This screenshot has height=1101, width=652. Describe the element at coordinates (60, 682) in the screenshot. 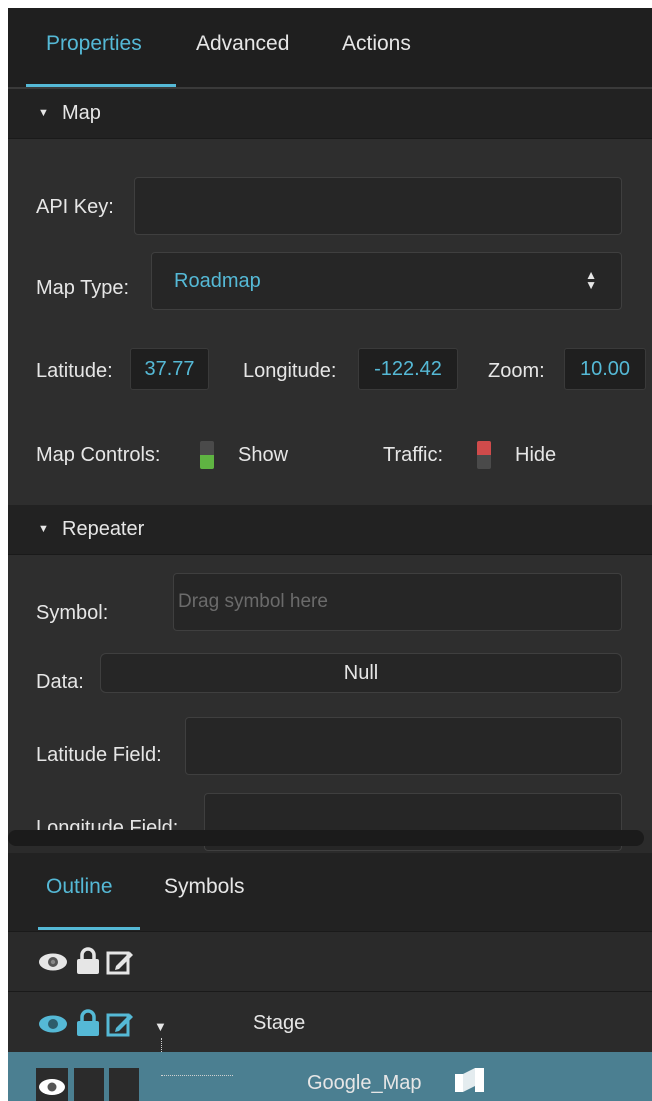

I see `data-label: Data:` at that location.